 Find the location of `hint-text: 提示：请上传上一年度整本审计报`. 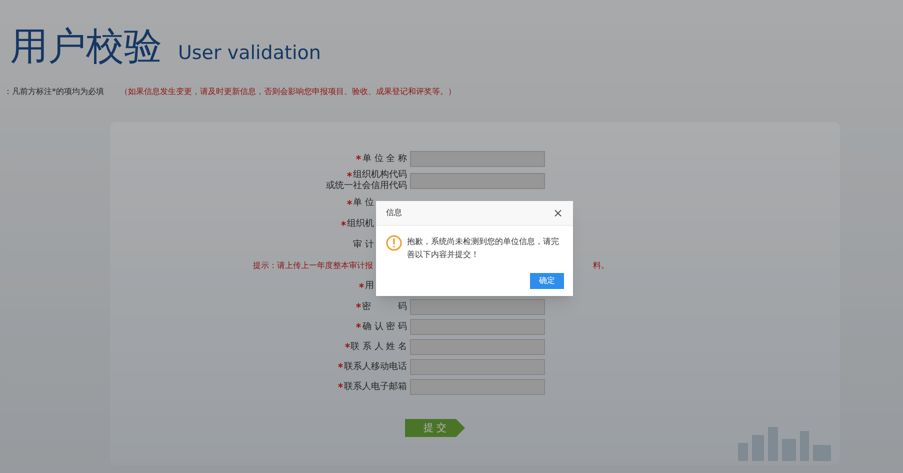

hint-text: 提示：请上传上一年度整本审计报 is located at coordinates (313, 266).